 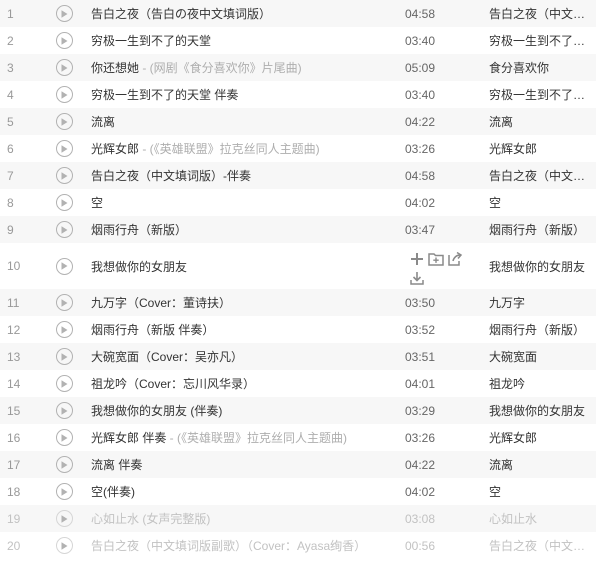 What do you see at coordinates (436, 259) in the screenshot?
I see `add-to-folder-icon` at bounding box center [436, 259].